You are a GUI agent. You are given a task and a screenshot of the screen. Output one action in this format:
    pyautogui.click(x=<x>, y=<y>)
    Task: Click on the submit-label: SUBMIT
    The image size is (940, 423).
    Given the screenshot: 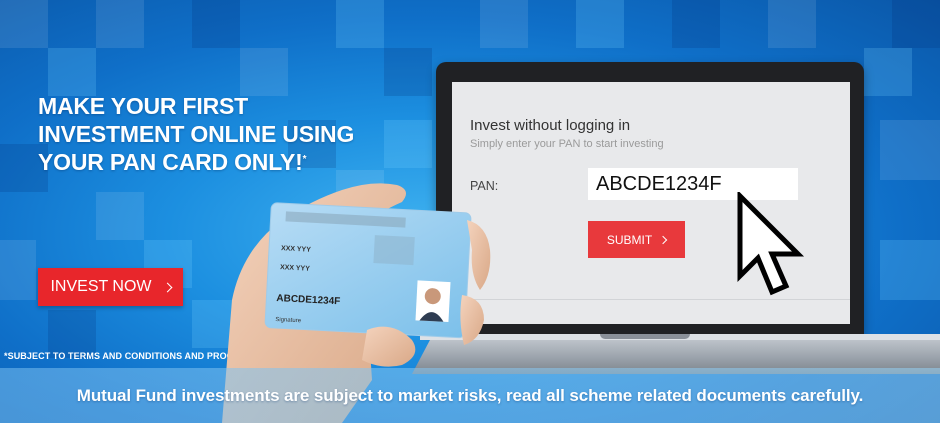 What is the action you would take?
    pyautogui.click(x=629, y=239)
    